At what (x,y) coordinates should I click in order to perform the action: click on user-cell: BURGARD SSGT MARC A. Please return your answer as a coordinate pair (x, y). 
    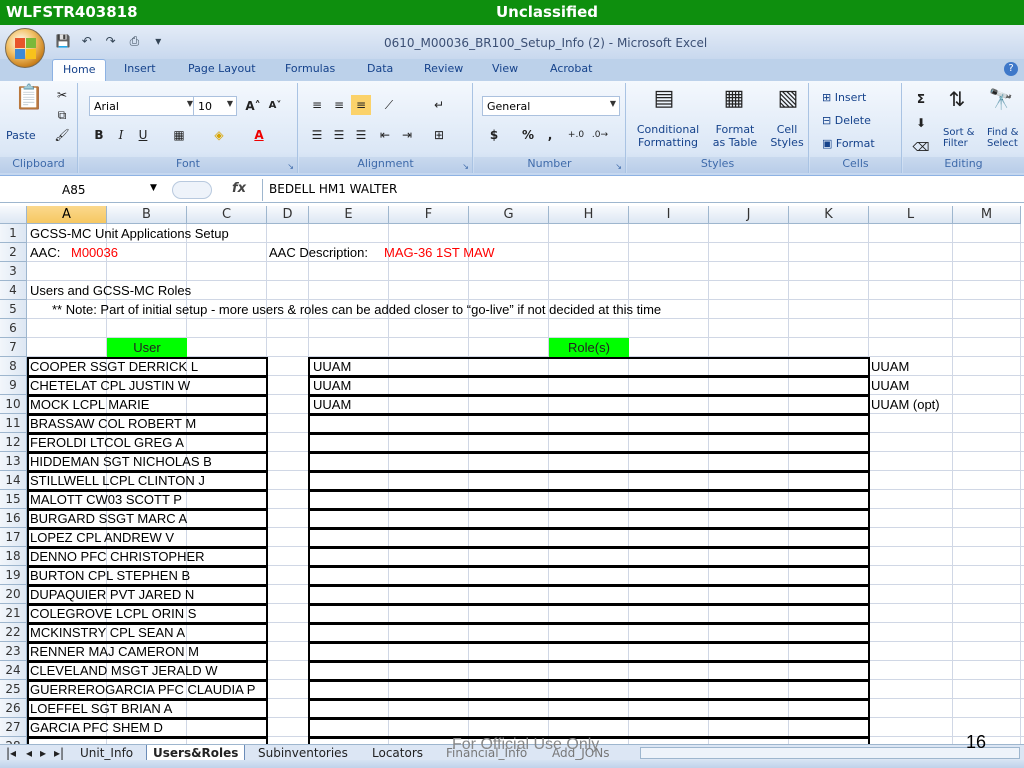
    Looking at the image, I should click on (147, 519).